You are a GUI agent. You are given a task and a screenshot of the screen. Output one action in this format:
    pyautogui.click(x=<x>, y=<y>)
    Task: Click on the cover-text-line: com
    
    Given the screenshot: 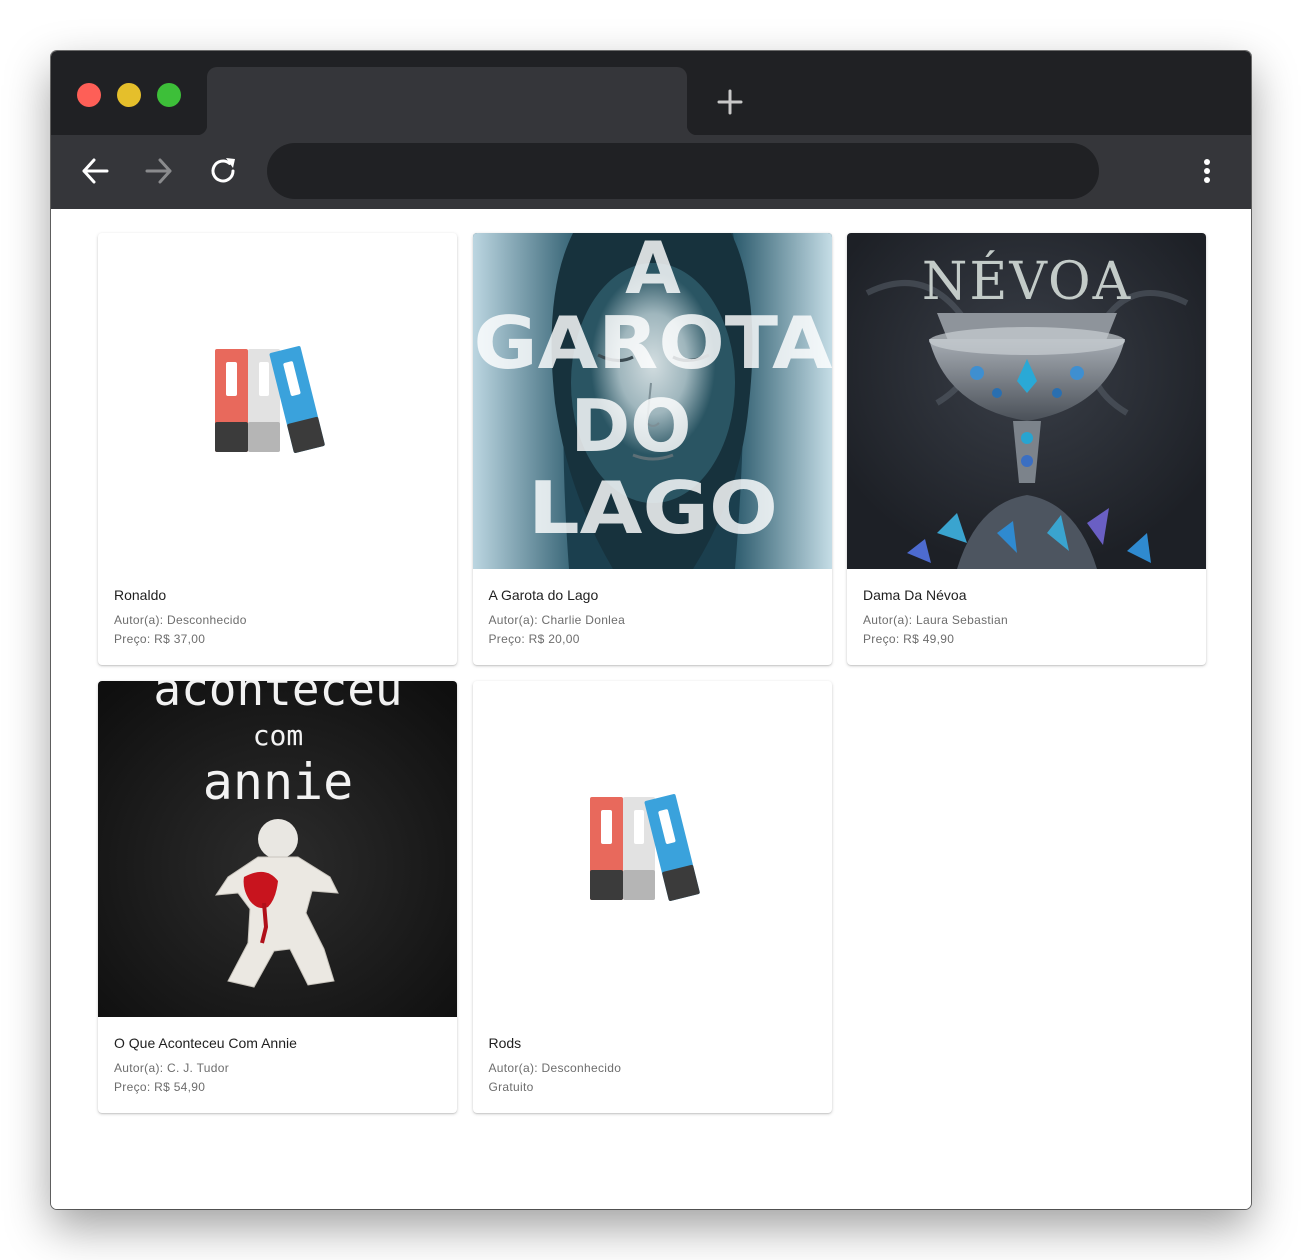 What is the action you would take?
    pyautogui.click(x=278, y=735)
    